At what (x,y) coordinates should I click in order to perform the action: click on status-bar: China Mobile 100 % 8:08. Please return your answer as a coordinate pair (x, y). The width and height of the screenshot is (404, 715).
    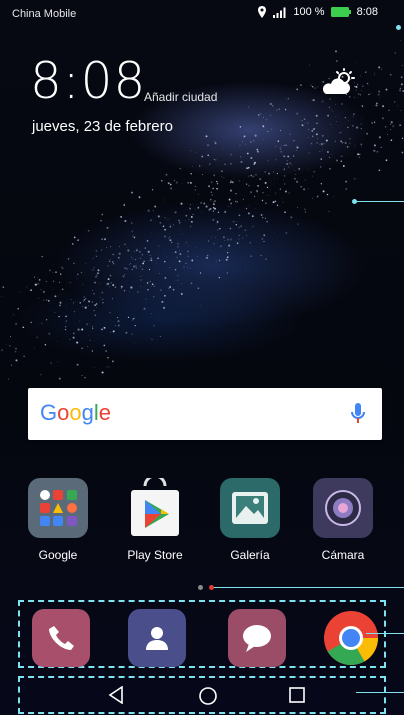
    Looking at the image, I should click on (202, 16).